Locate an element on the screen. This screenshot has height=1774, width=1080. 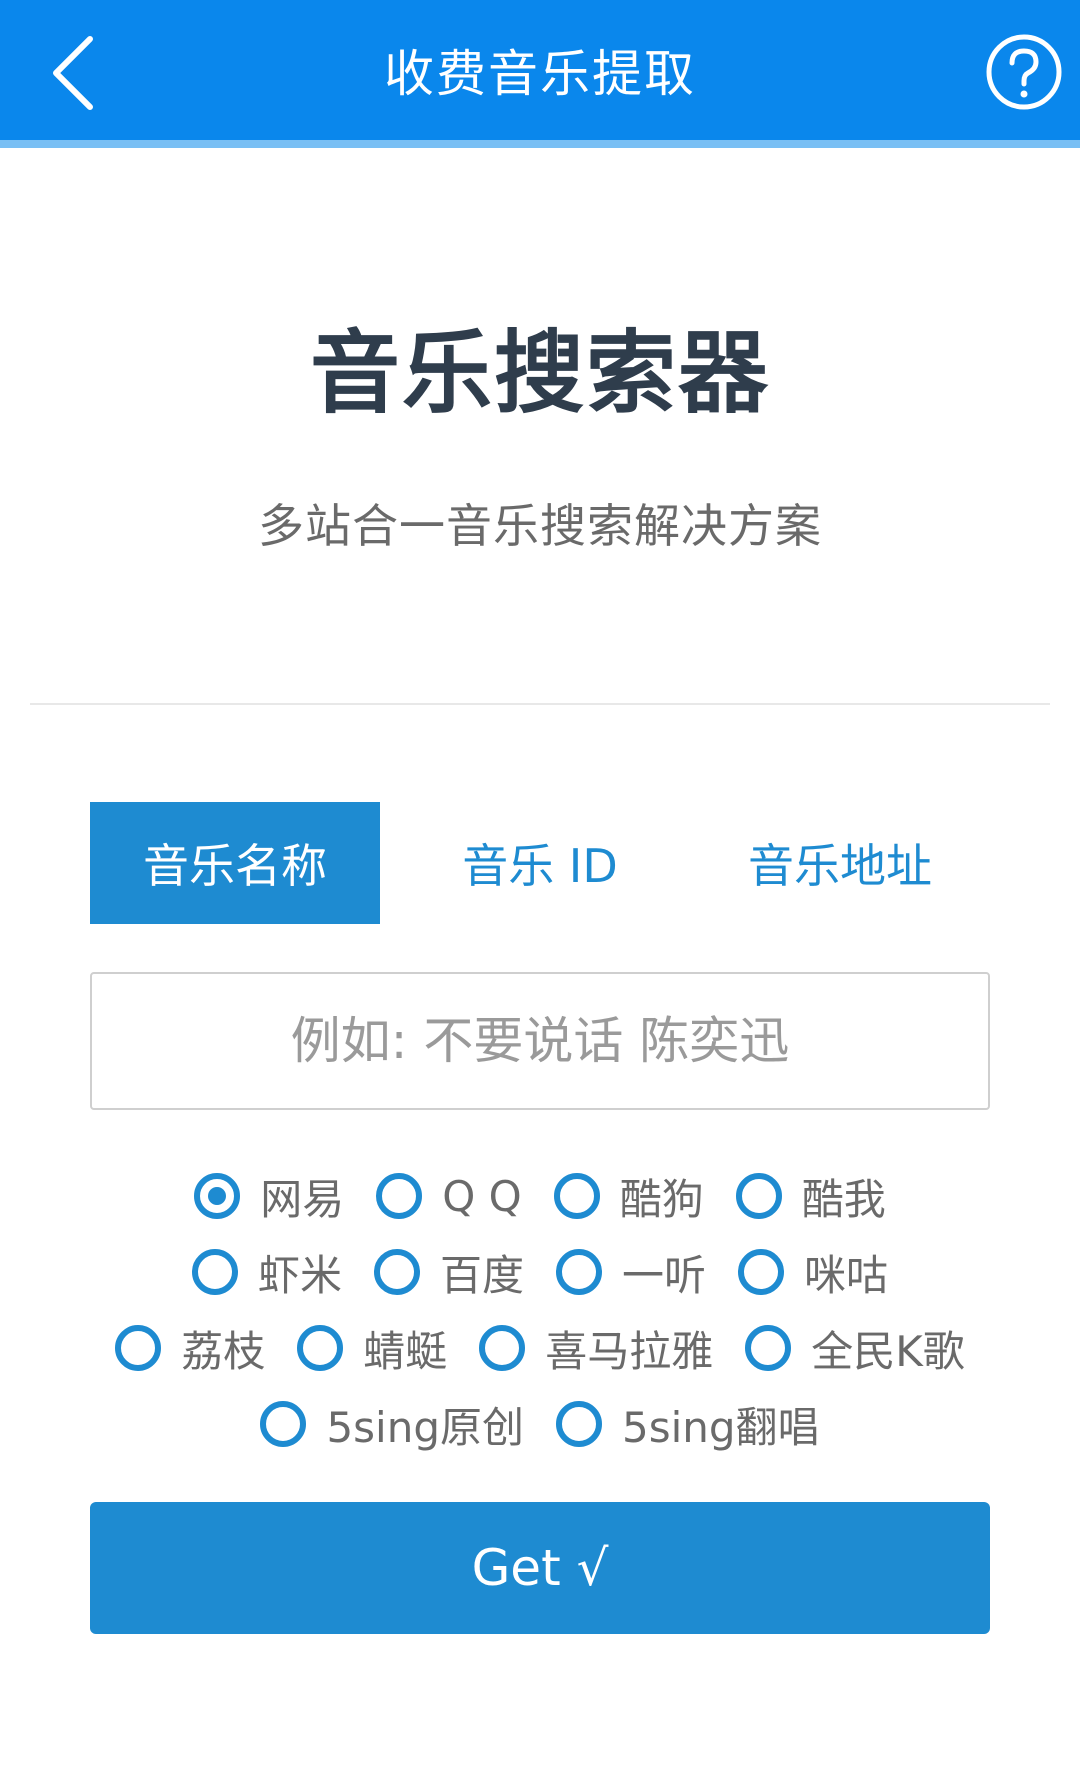
radio-label: 全民K歌 is located at coordinates (888, 1351).